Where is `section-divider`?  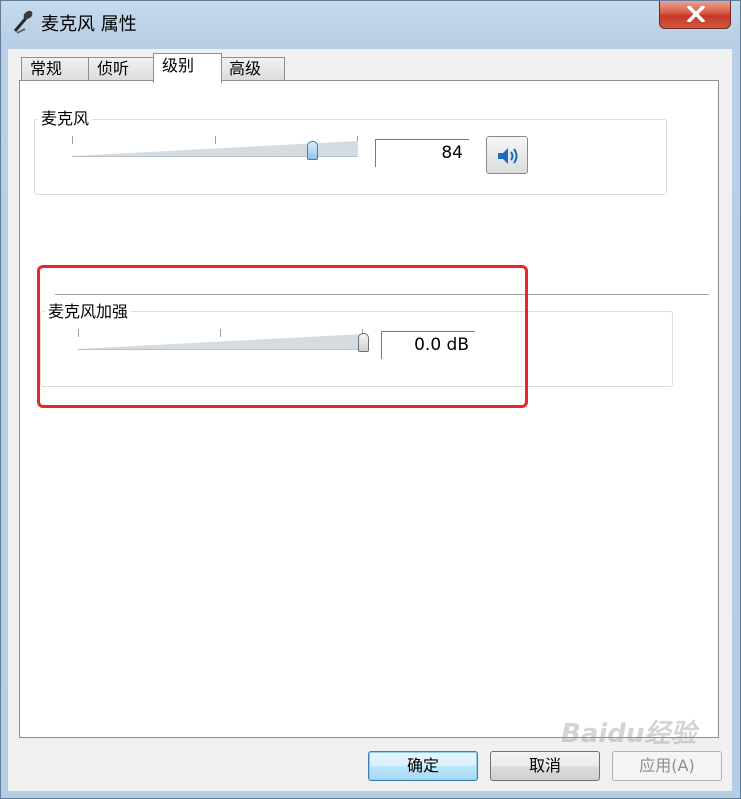
section-divider is located at coordinates (382, 294).